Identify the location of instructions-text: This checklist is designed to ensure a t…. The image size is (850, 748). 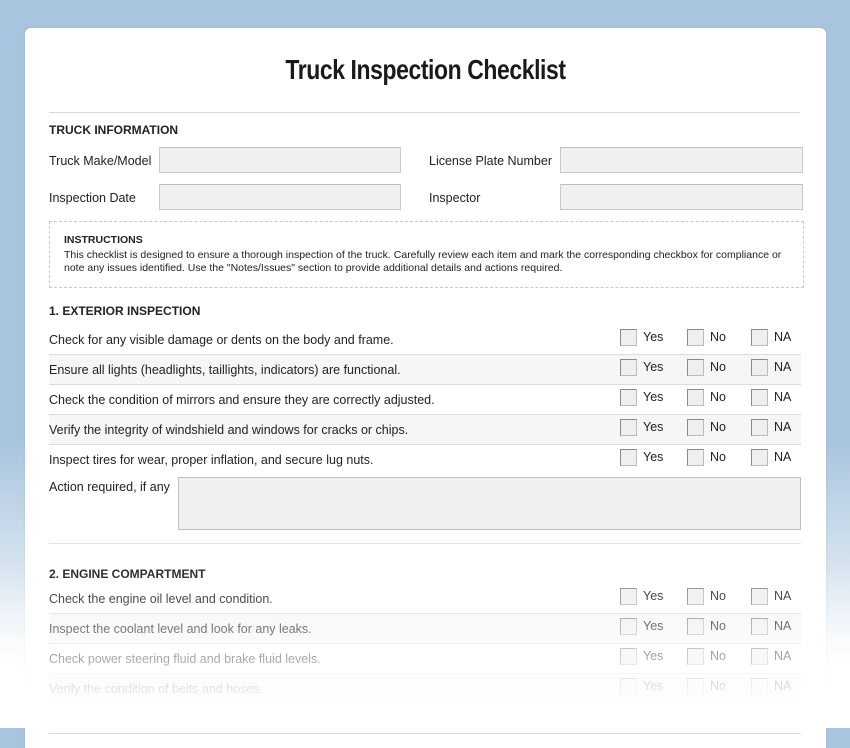
(423, 261).